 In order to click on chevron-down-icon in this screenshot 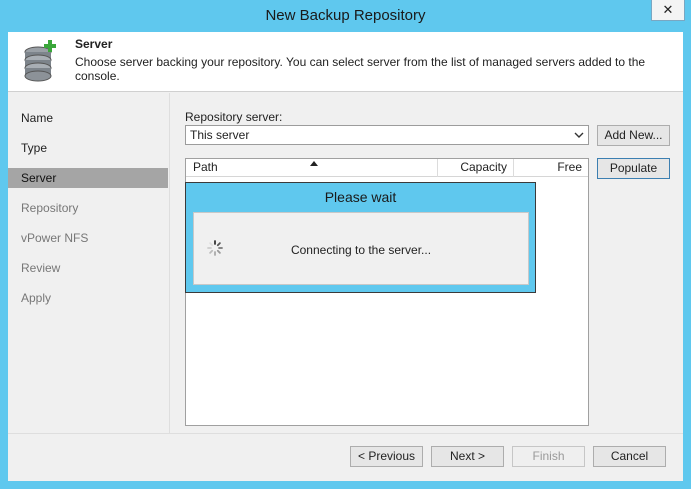, I will do `click(579, 135)`.